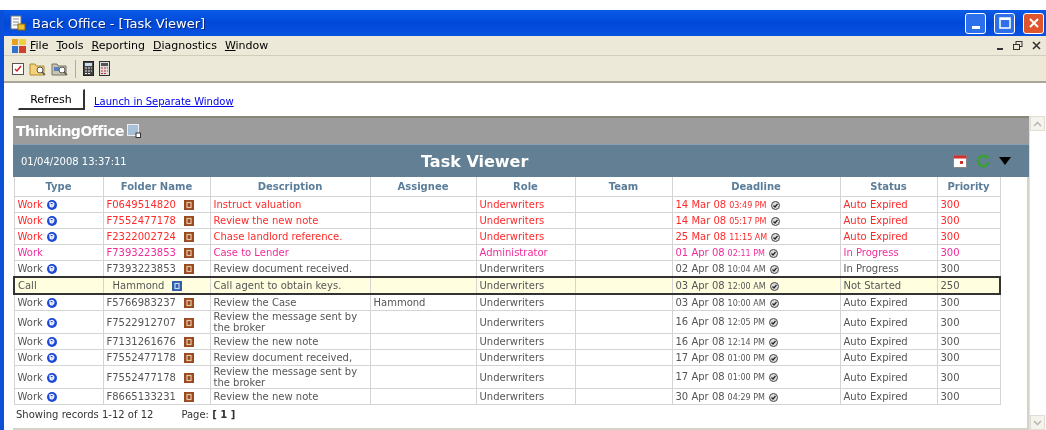 The width and height of the screenshot is (1046, 430). What do you see at coordinates (507, 252) in the screenshot?
I see `table-row: Work F7393223853 Case to Lender Administrator 01 Apr 08 02:11 PM In Progress 300` at bounding box center [507, 252].